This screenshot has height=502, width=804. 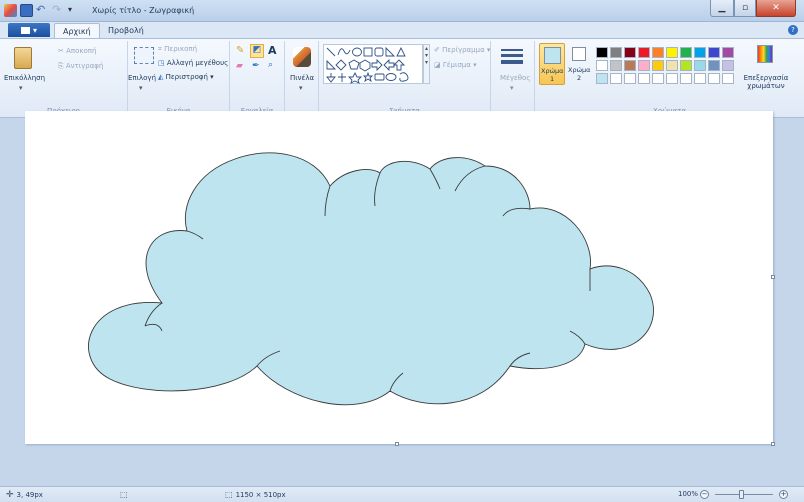 I want to click on outline-label: Περίγραμμα, so click(x=463, y=50).